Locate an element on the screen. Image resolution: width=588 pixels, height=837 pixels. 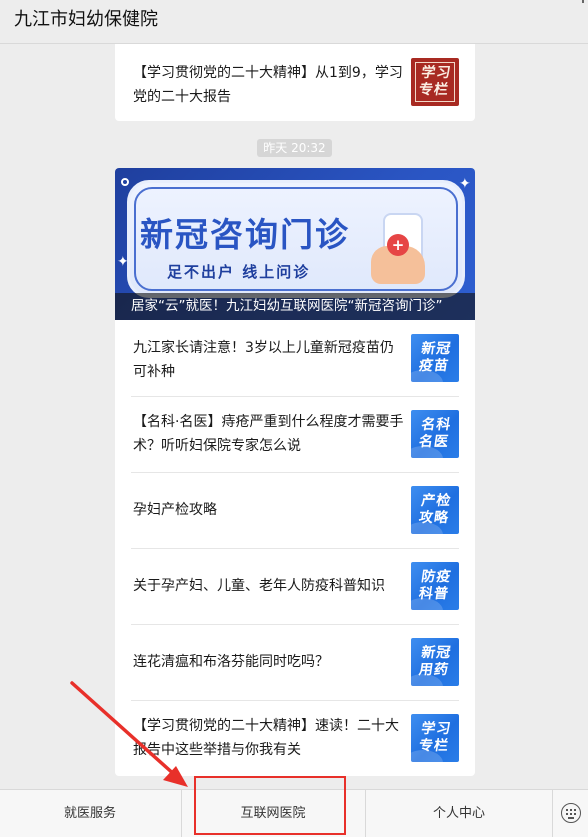
prenatal-thumbnail: 产检 攻略 is located at coordinates (435, 510).